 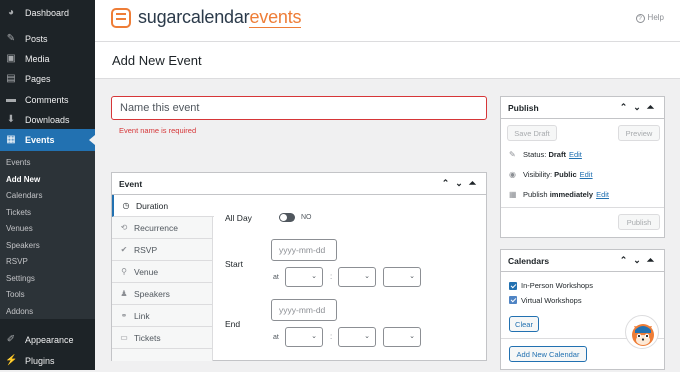 I want to click on sidebar-item-label: Comments, so click(x=47, y=100).